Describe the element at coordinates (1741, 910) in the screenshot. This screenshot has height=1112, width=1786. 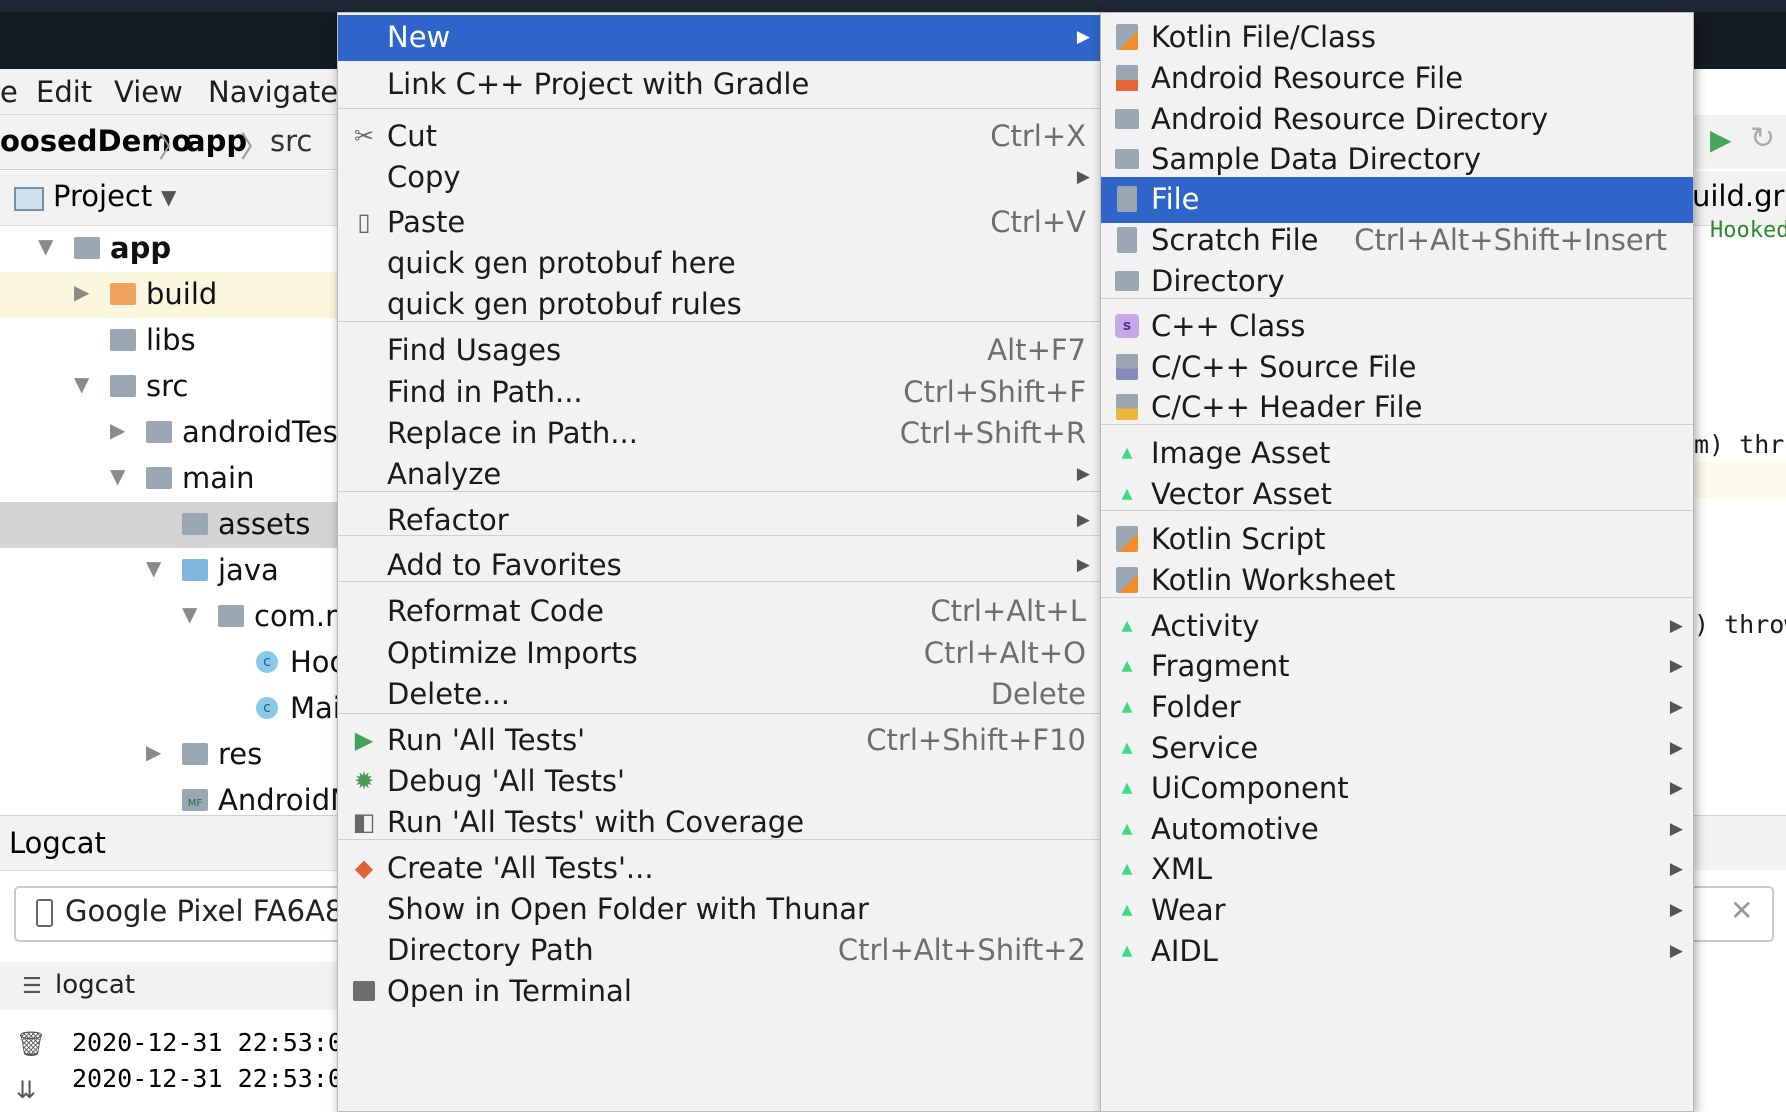
I see `clear-icon: ✕` at that location.